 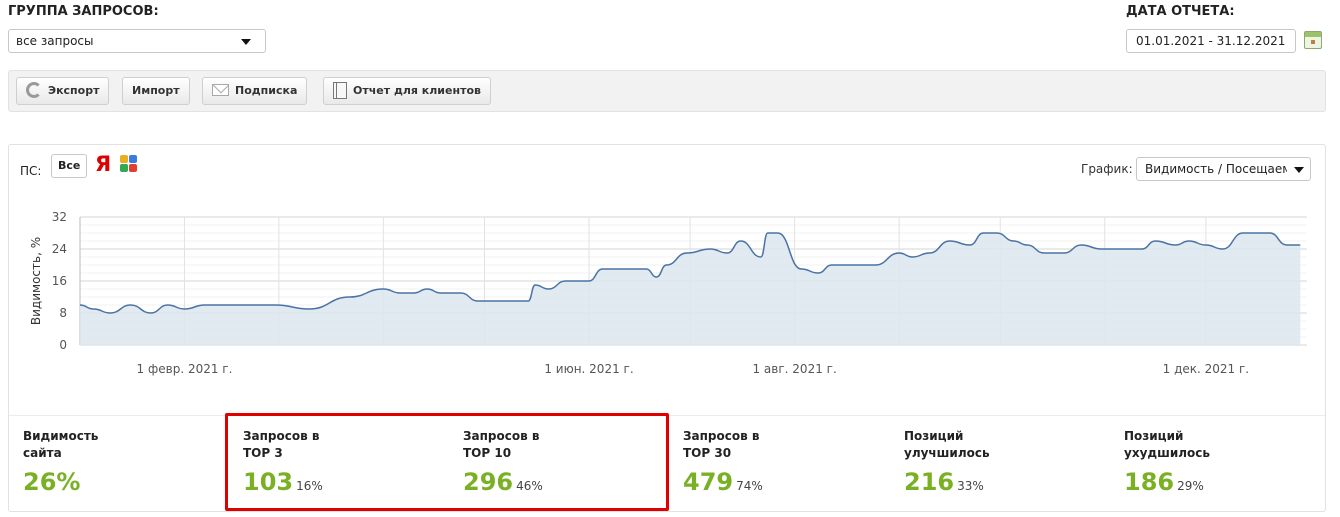 I want to click on stat-title: Видимость сайта, so click(x=98, y=445).